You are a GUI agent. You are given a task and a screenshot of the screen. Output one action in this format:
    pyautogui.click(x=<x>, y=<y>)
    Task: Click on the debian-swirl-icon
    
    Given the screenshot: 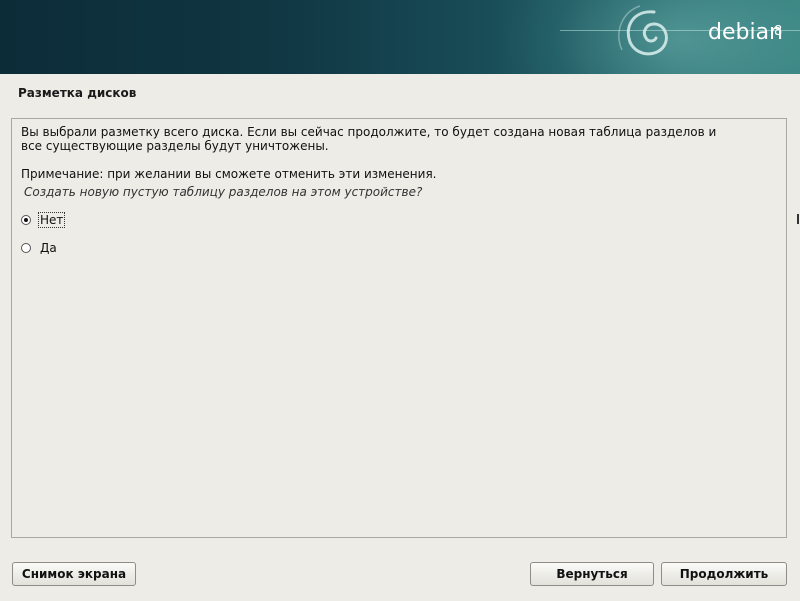 What is the action you would take?
    pyautogui.click(x=643, y=30)
    